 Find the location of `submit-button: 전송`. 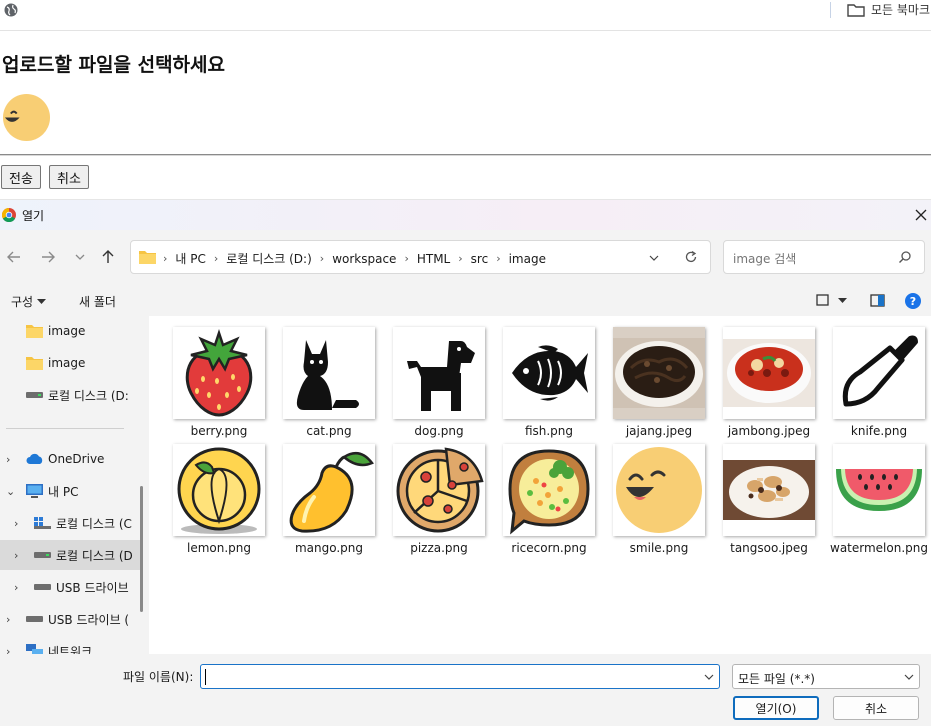

submit-button: 전송 is located at coordinates (21, 177).